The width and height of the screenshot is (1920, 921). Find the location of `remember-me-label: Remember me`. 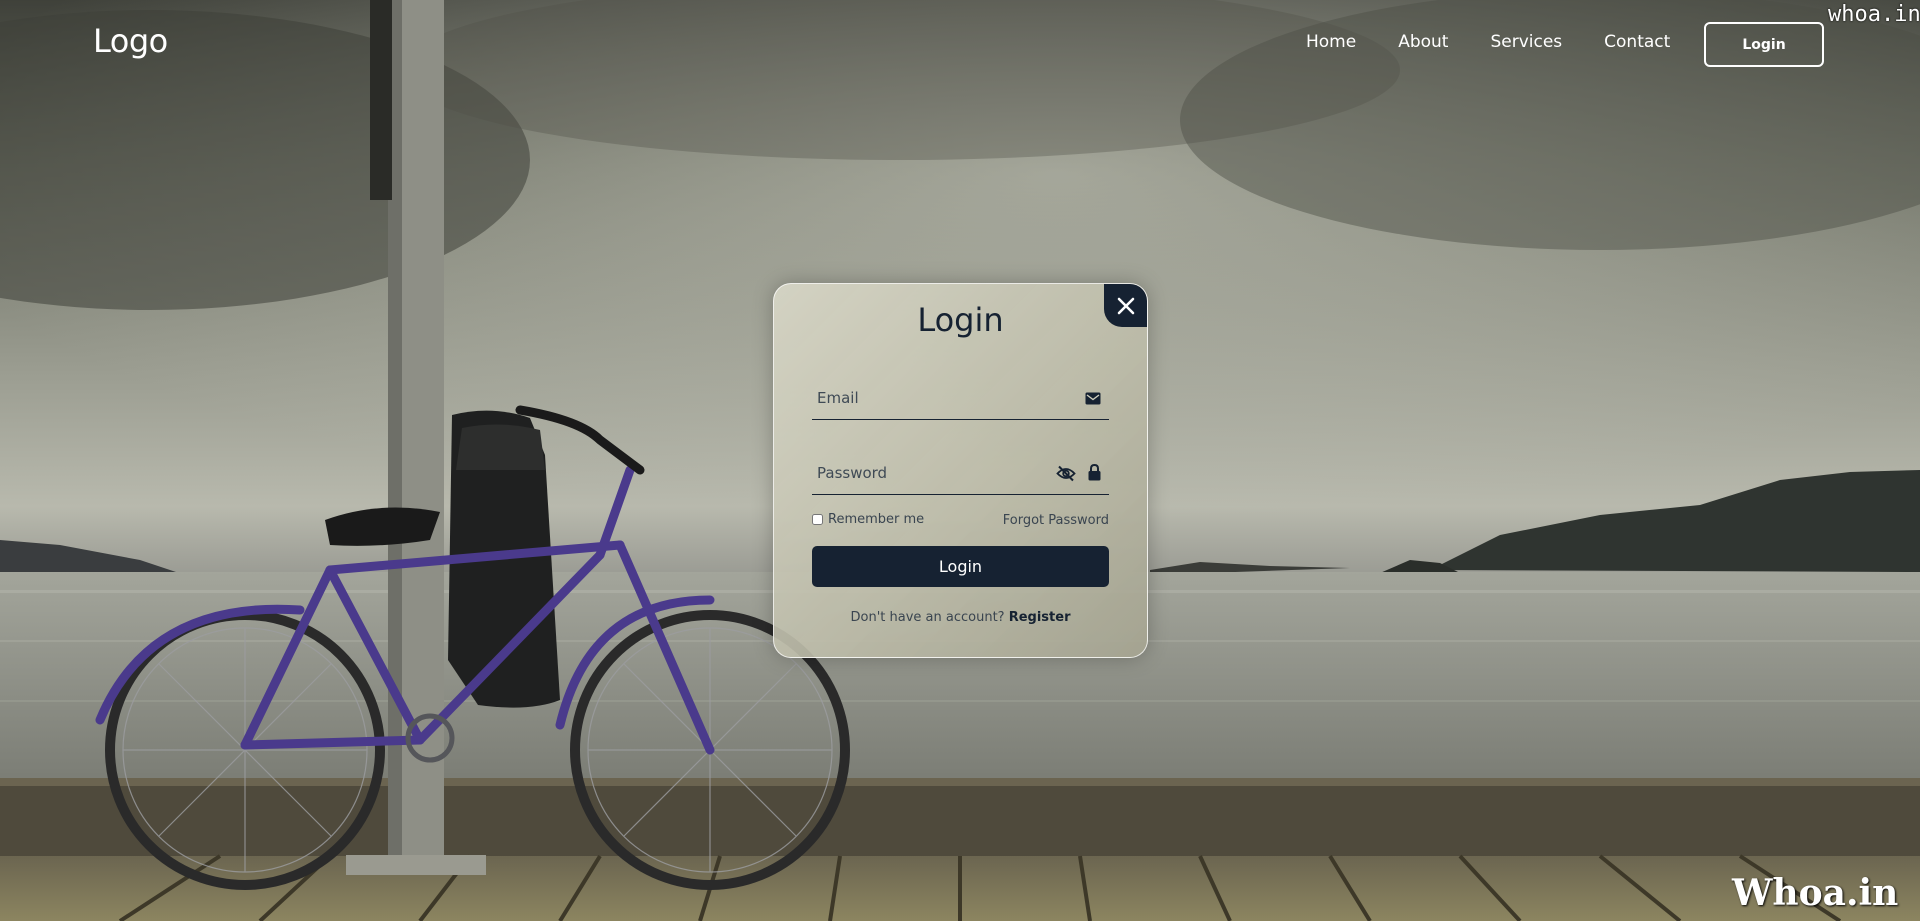

remember-me-label: Remember me is located at coordinates (876, 519).